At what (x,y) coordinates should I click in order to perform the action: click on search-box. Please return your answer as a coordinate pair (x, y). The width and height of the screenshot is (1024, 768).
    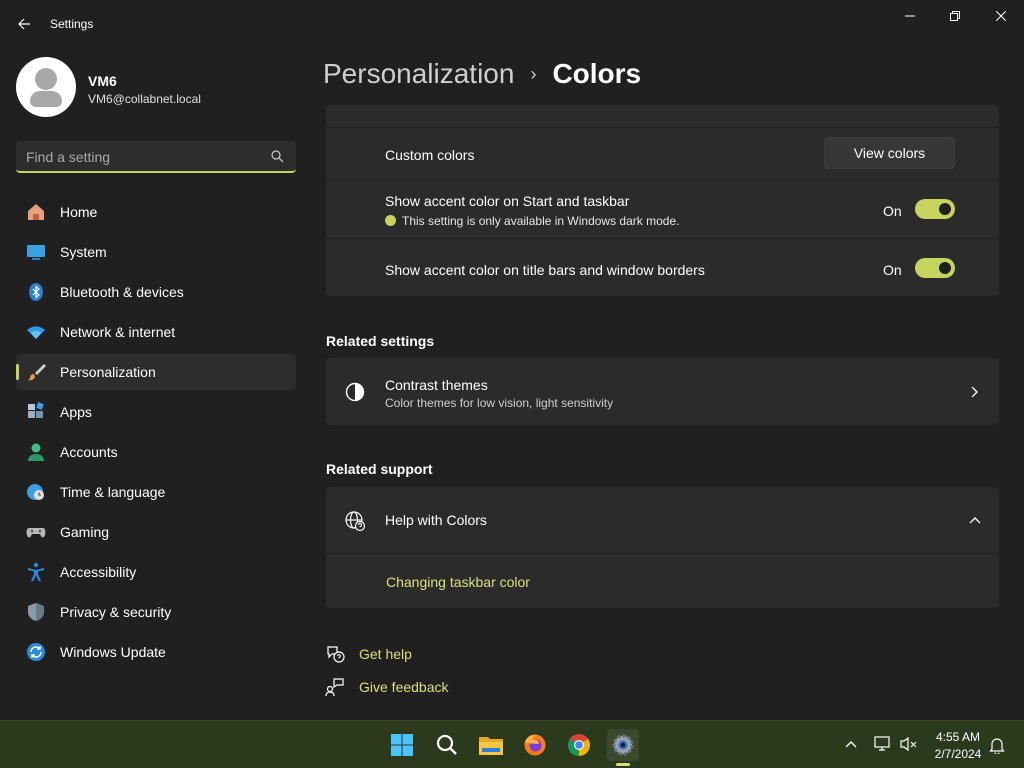
    Looking at the image, I should click on (156, 157).